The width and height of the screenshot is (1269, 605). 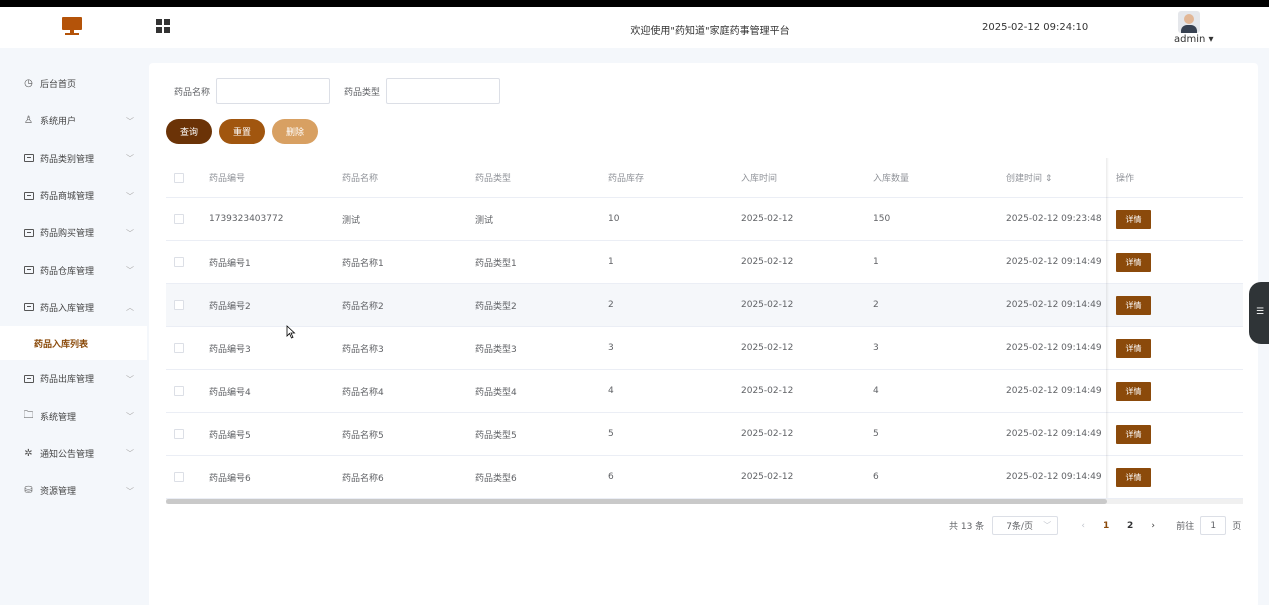 What do you see at coordinates (614, 219) in the screenshot?
I see `table-cell: 10` at bounding box center [614, 219].